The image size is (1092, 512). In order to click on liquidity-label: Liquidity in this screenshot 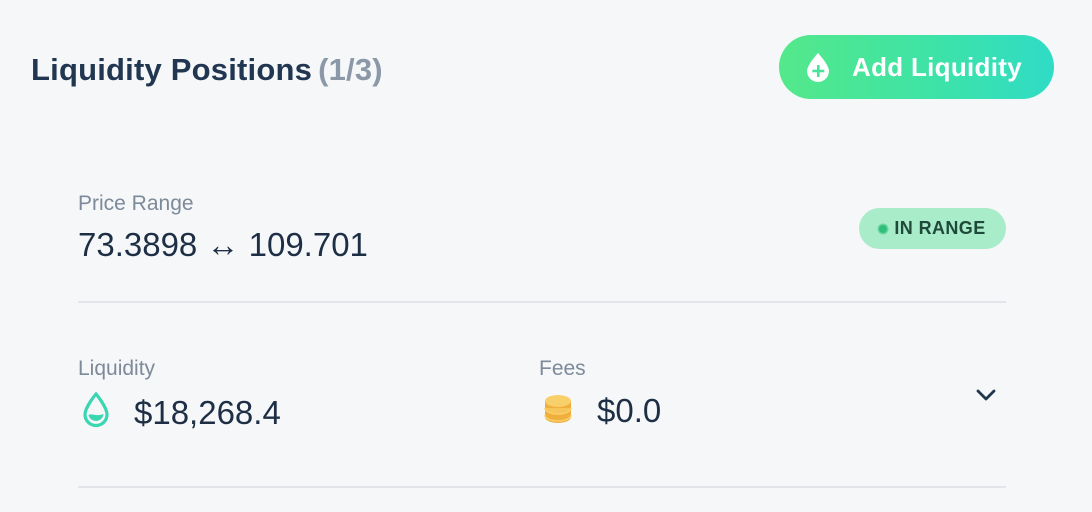, I will do `click(117, 368)`.